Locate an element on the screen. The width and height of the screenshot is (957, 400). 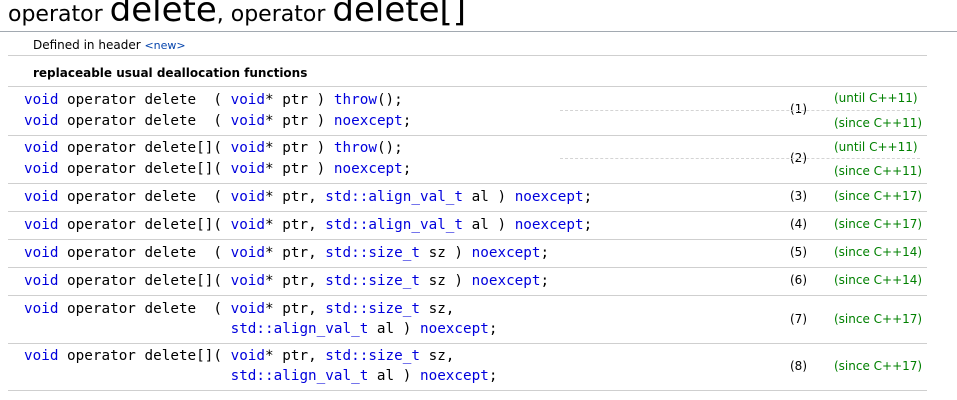
page-title: operator delete, operator delete[] is located at coordinates (237, 15).